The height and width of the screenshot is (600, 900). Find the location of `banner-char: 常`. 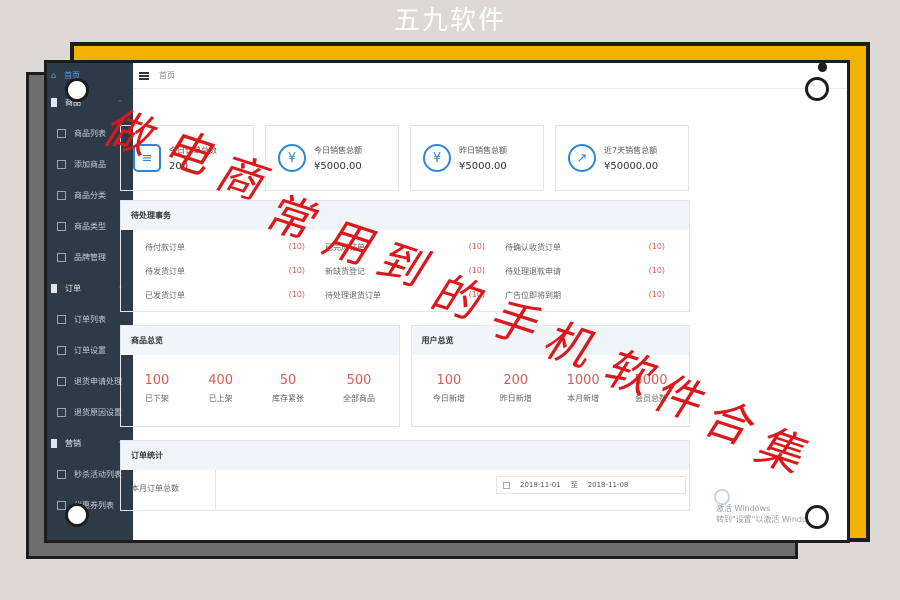

banner-char: 常 is located at coordinates (291, 217).